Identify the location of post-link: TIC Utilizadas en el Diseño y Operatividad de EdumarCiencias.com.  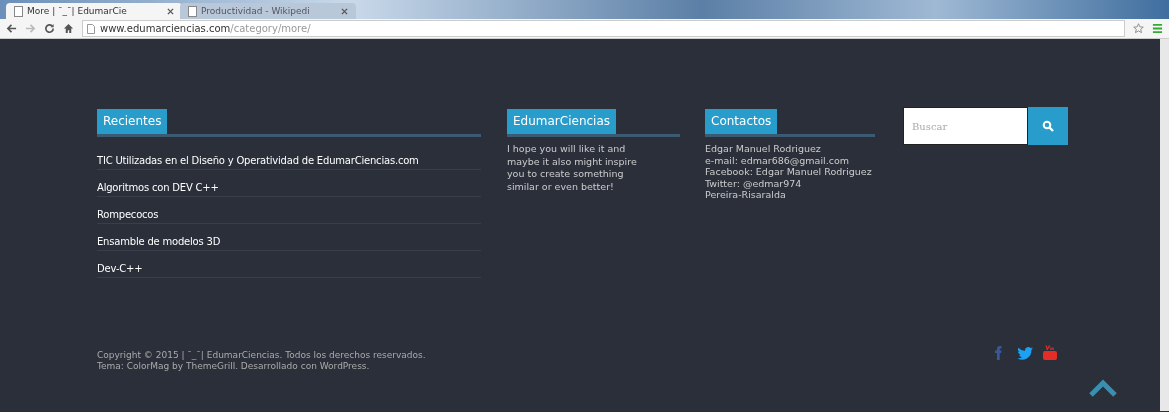
(258, 160).